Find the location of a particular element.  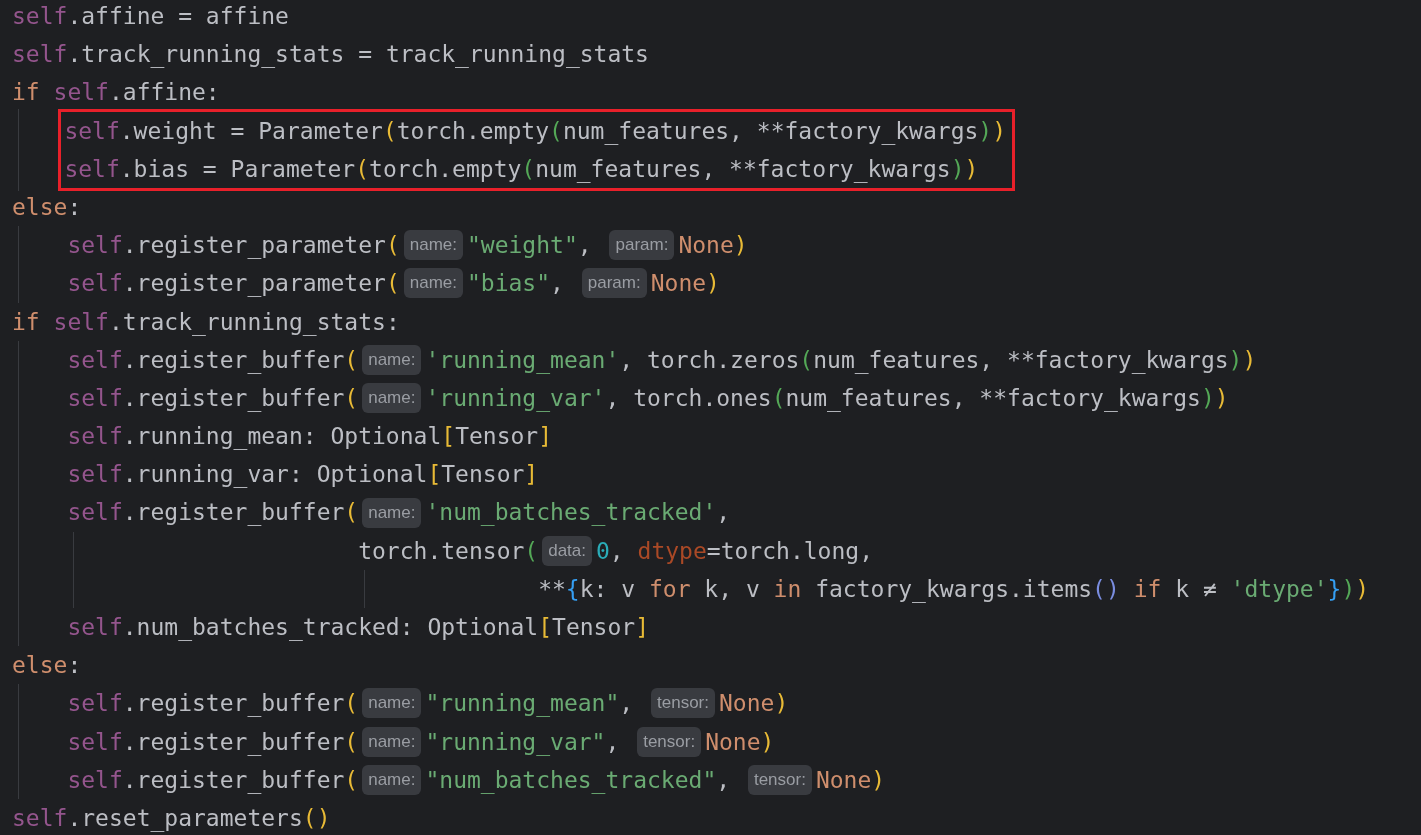

code-text: 'running_mean', torch.zeros(num_features, **factory_kwargs)) is located at coordinates (841, 360).